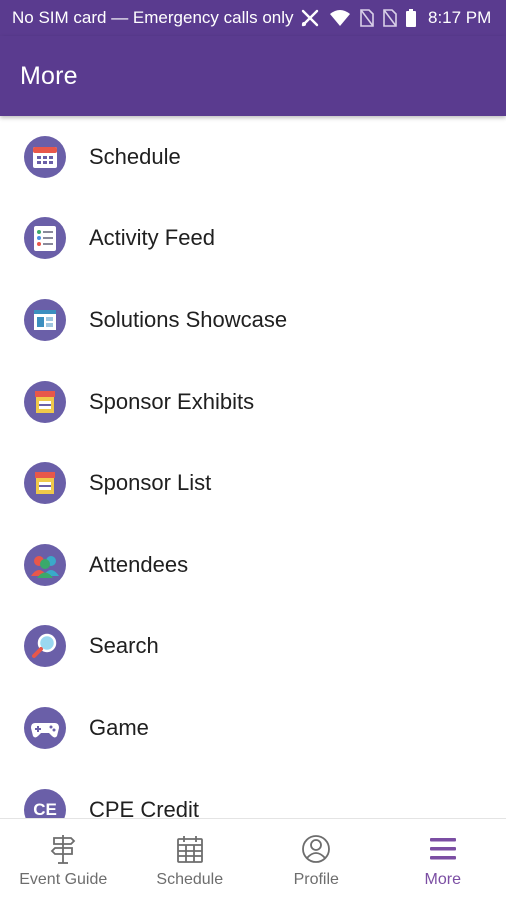 Image resolution: width=506 pixels, height=901 pixels. What do you see at coordinates (171, 402) in the screenshot?
I see `menu-item-label: Sponsor Exhibits` at bounding box center [171, 402].